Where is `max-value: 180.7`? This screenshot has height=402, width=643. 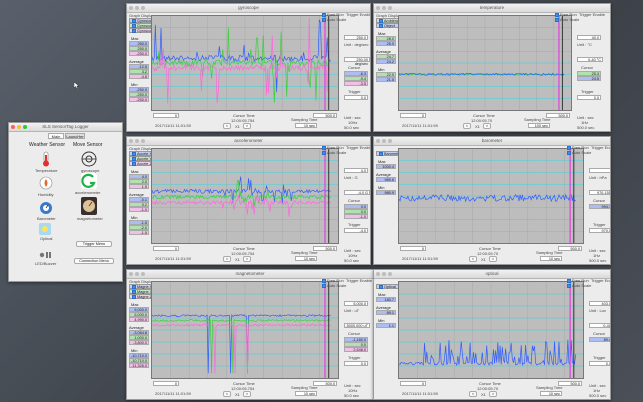 max-value: 180.7 is located at coordinates (386, 299).